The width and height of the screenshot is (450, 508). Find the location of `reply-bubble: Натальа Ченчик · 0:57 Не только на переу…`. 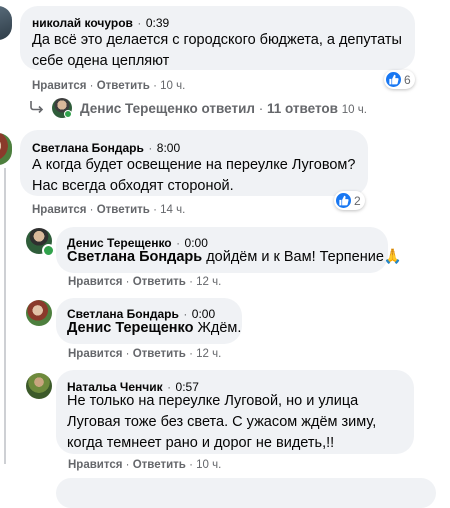

reply-bubble: Натальа Ченчик · 0:57 Не только на переу… is located at coordinates (235, 412).